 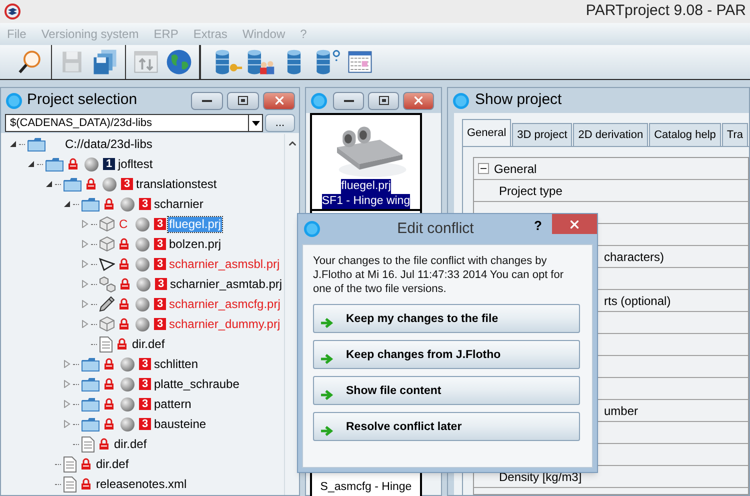 What do you see at coordinates (176, 184) in the screenshot?
I see `tree-item: translationstest` at bounding box center [176, 184].